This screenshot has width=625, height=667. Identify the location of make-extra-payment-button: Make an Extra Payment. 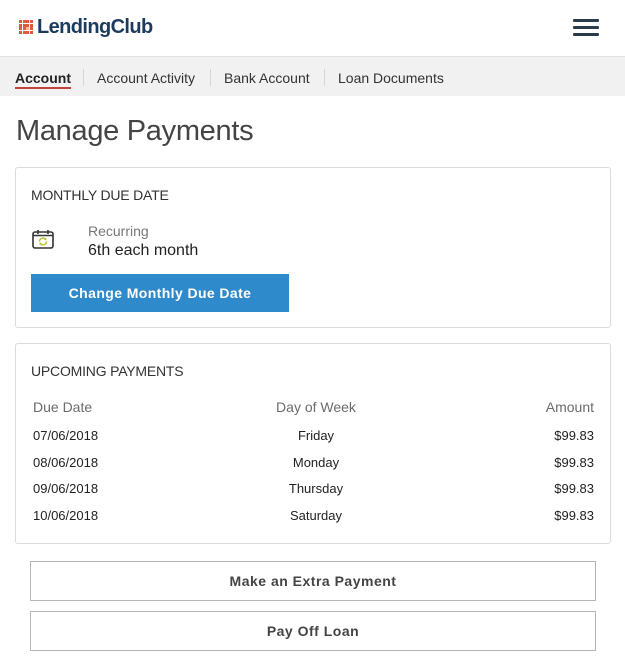
(313, 581).